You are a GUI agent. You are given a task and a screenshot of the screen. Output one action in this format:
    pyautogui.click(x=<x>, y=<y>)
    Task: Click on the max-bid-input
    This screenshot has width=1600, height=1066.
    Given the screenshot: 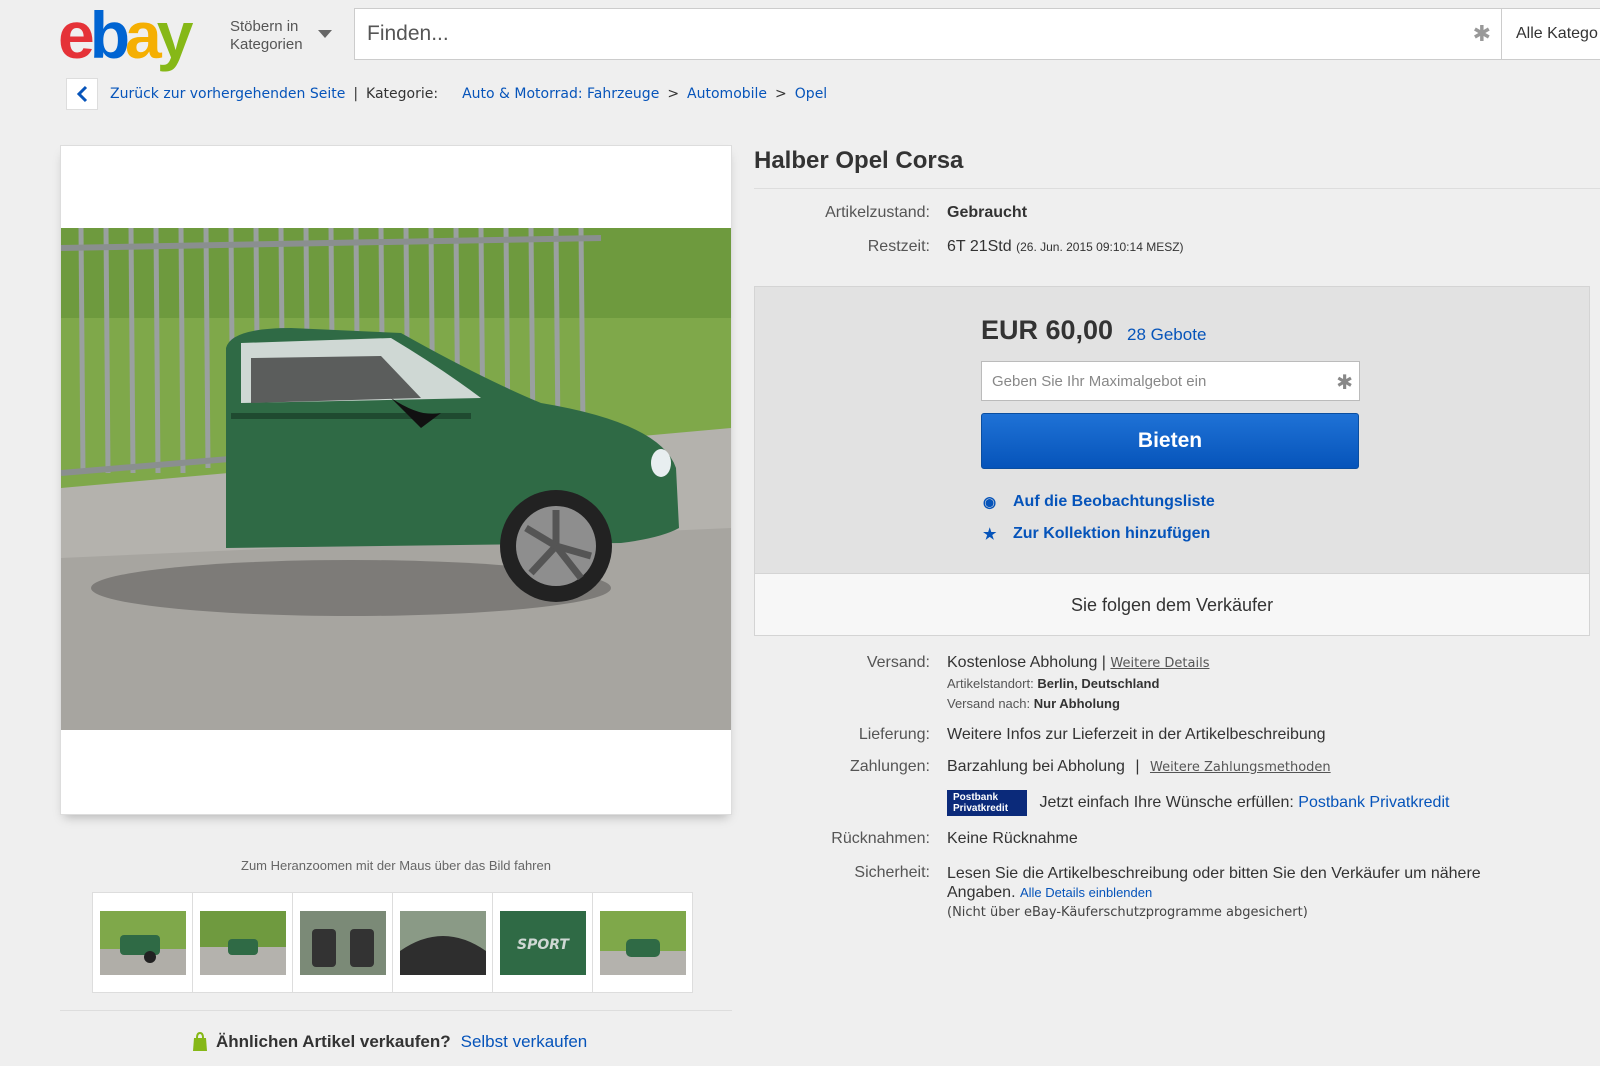 What is the action you would take?
    pyautogui.click(x=1152, y=381)
    